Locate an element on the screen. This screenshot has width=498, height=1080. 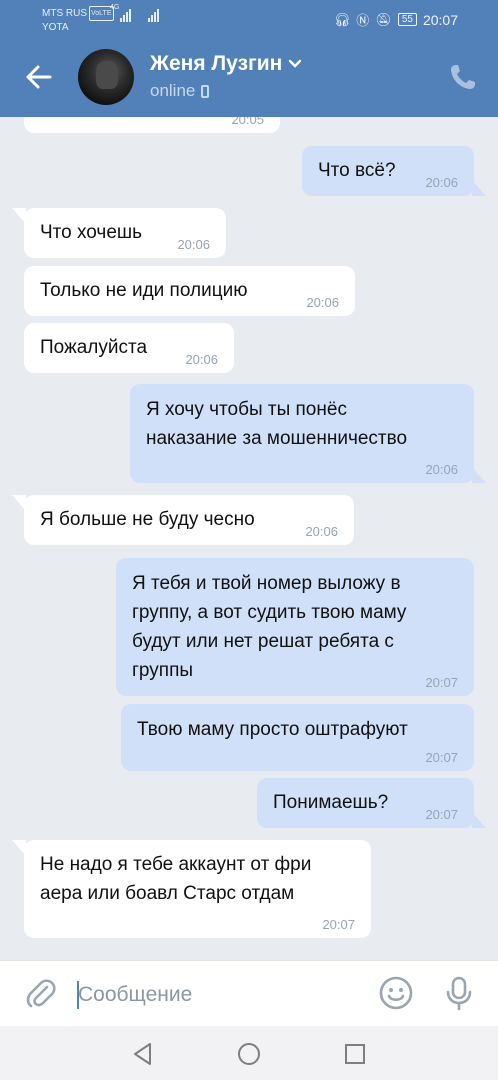
carrier-info: MTS RUS VoLTE YOTA is located at coordinates (78, 20).